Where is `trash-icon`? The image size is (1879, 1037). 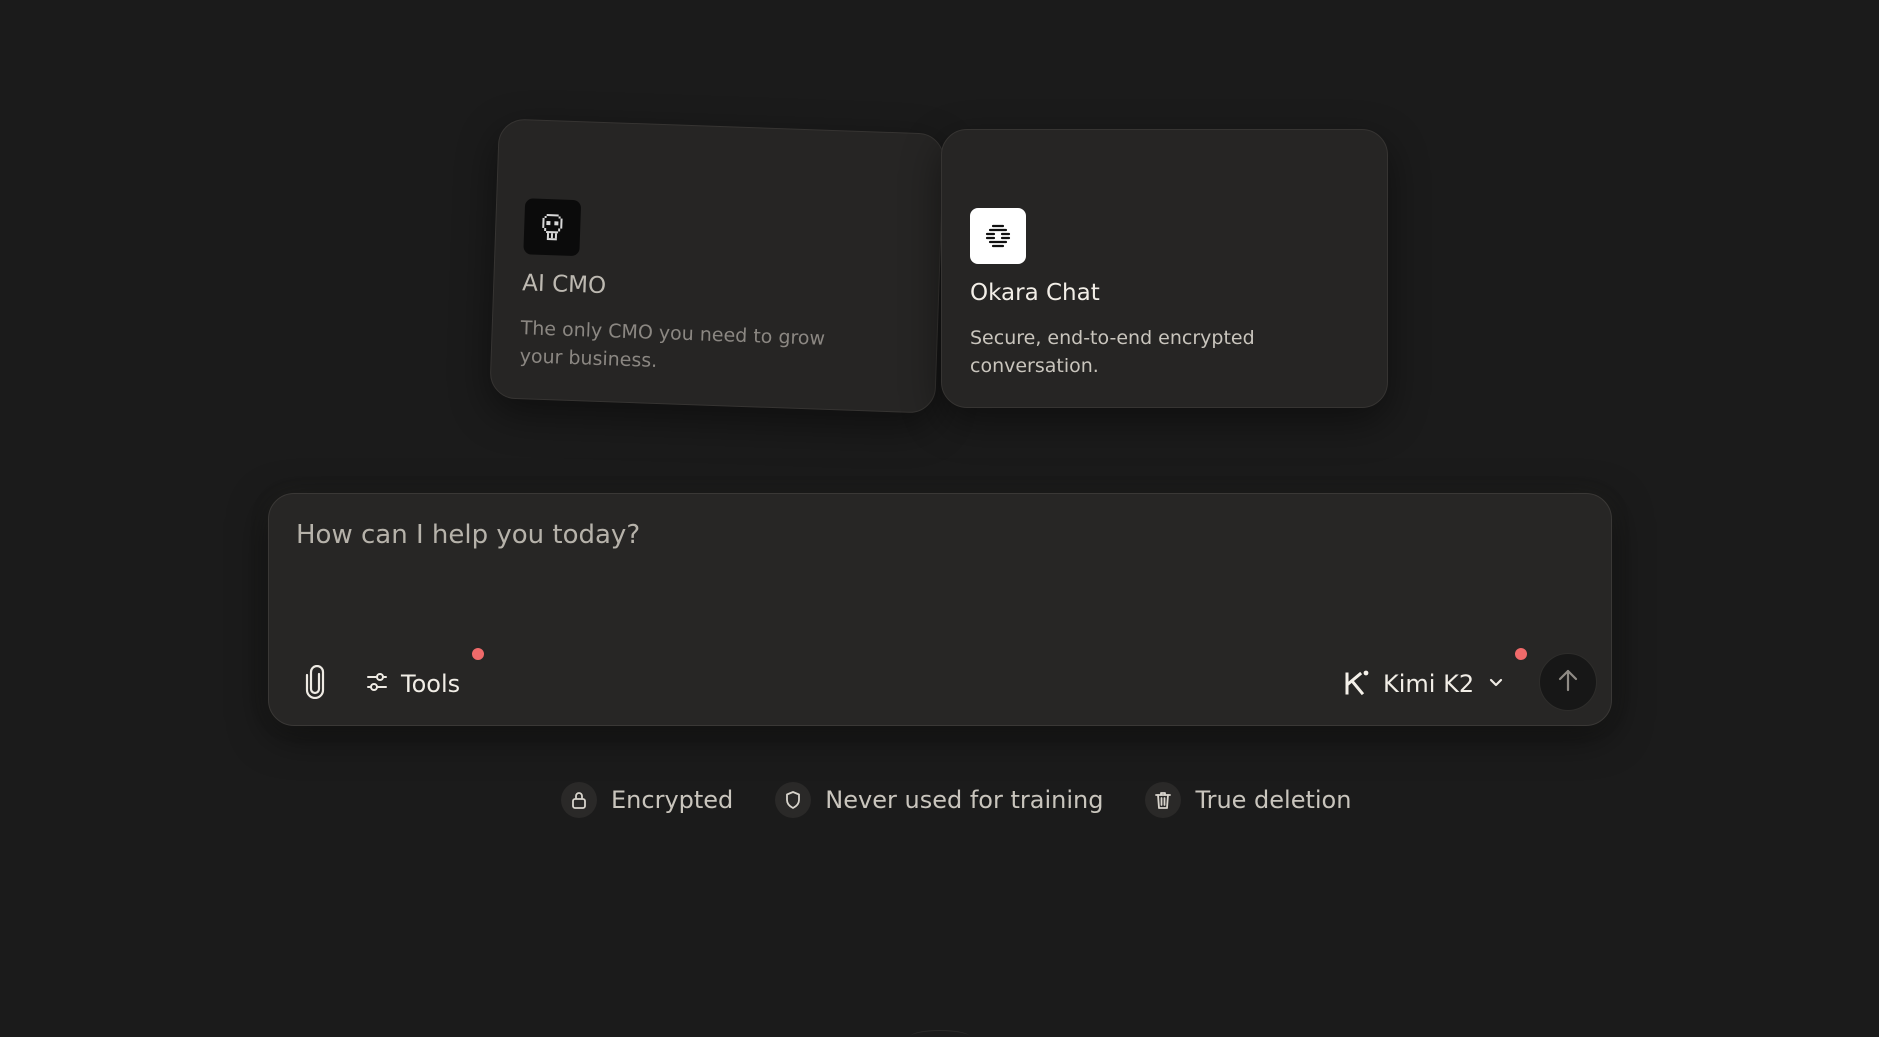
trash-icon is located at coordinates (1163, 800).